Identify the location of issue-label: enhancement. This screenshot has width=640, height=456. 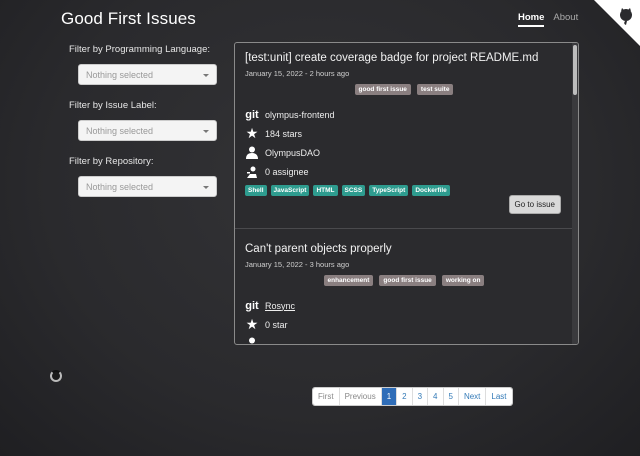
(348, 280).